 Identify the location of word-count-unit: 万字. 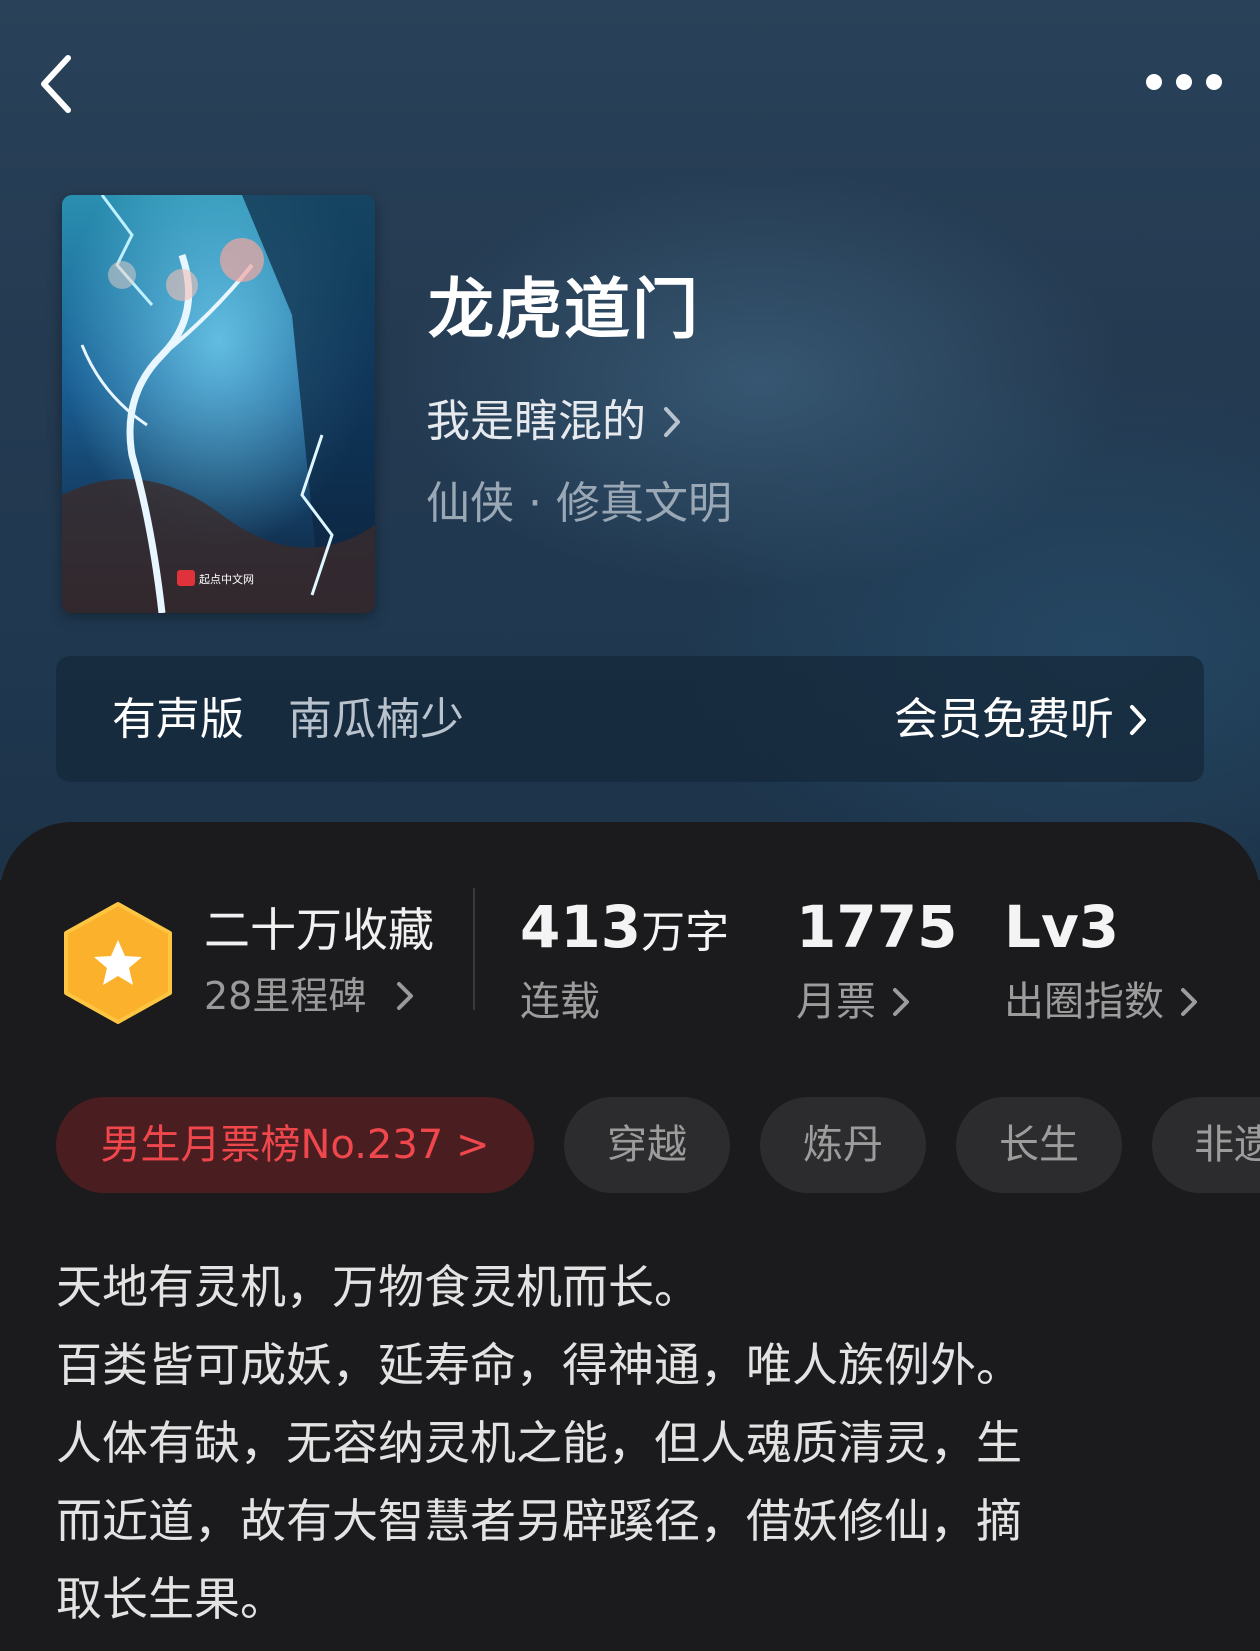
(685, 932).